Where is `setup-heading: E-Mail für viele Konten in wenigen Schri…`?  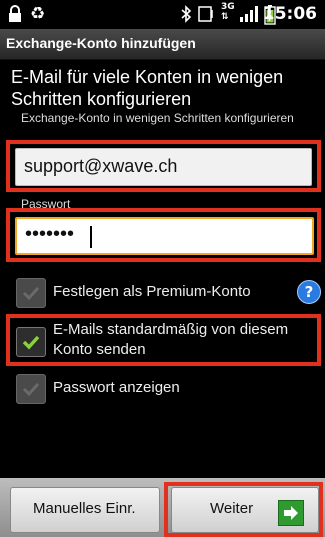
setup-heading: E-Mail für viele Konten in wenigen Schri… is located at coordinates (147, 88).